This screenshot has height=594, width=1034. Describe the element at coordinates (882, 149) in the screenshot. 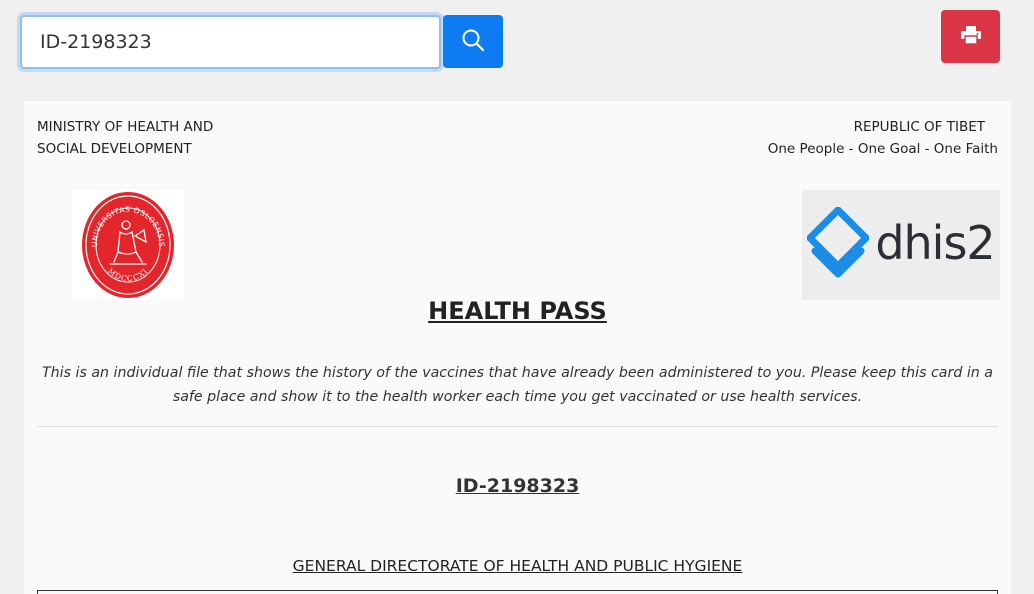

I see `republic-motto: One People - One Goal - One Faith` at that location.